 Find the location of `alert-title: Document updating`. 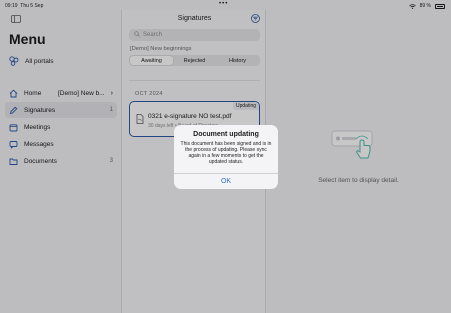

alert-title: Document updating is located at coordinates (226, 134).